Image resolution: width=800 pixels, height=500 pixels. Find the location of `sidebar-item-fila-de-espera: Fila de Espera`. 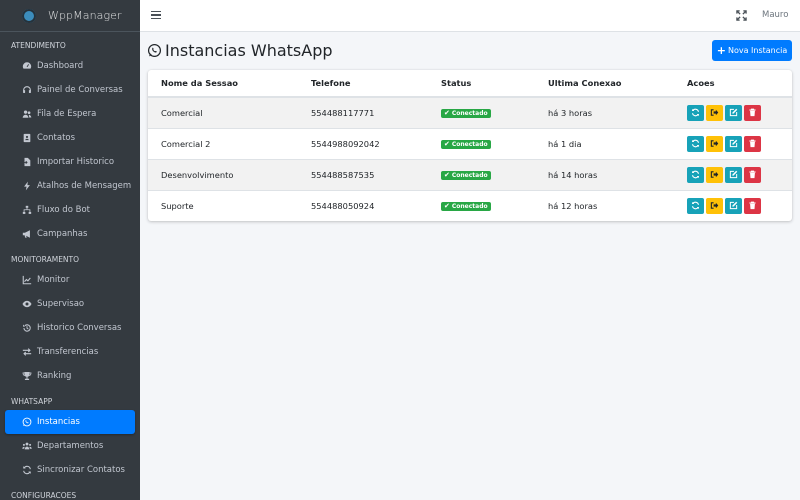

sidebar-item-fila-de-espera: Fila de Espera is located at coordinates (70, 114).